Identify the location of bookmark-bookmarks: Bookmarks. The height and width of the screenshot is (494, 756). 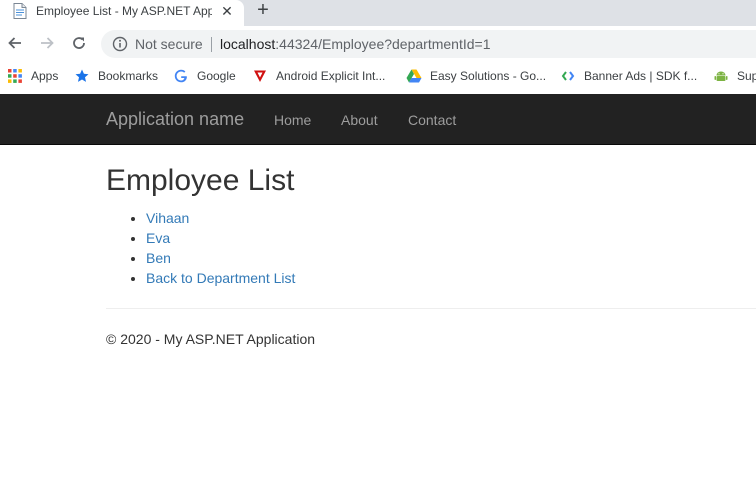
(116, 76).